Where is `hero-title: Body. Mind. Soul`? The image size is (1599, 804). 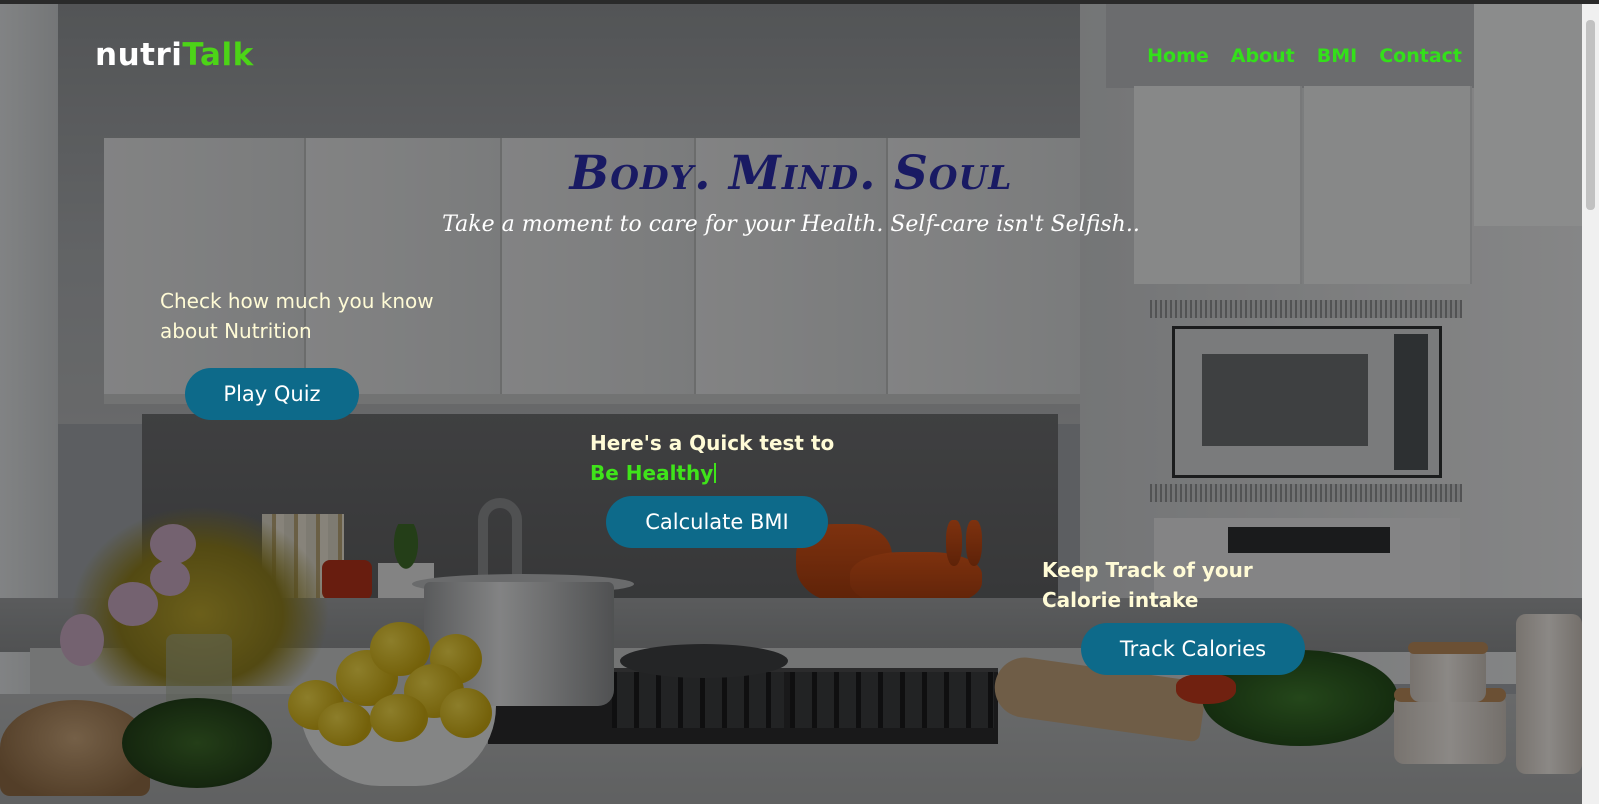 hero-title: Body. Mind. Soul is located at coordinates (791, 173).